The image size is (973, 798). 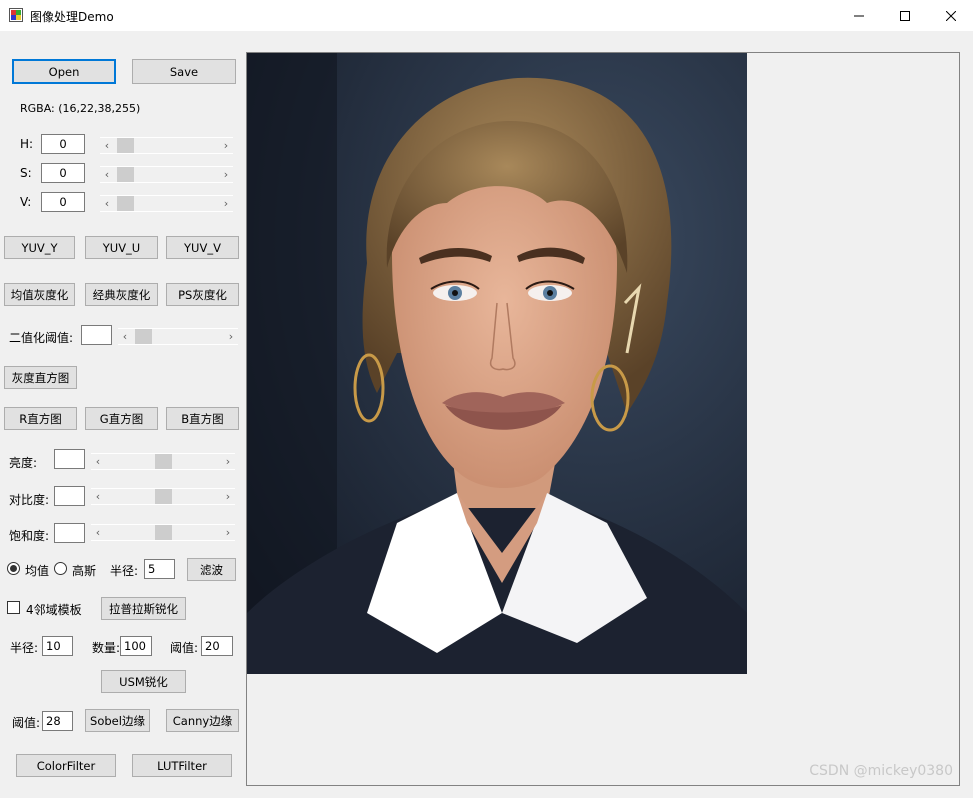 I want to click on neighbor4-label: 4邻域模板, so click(x=54, y=610).